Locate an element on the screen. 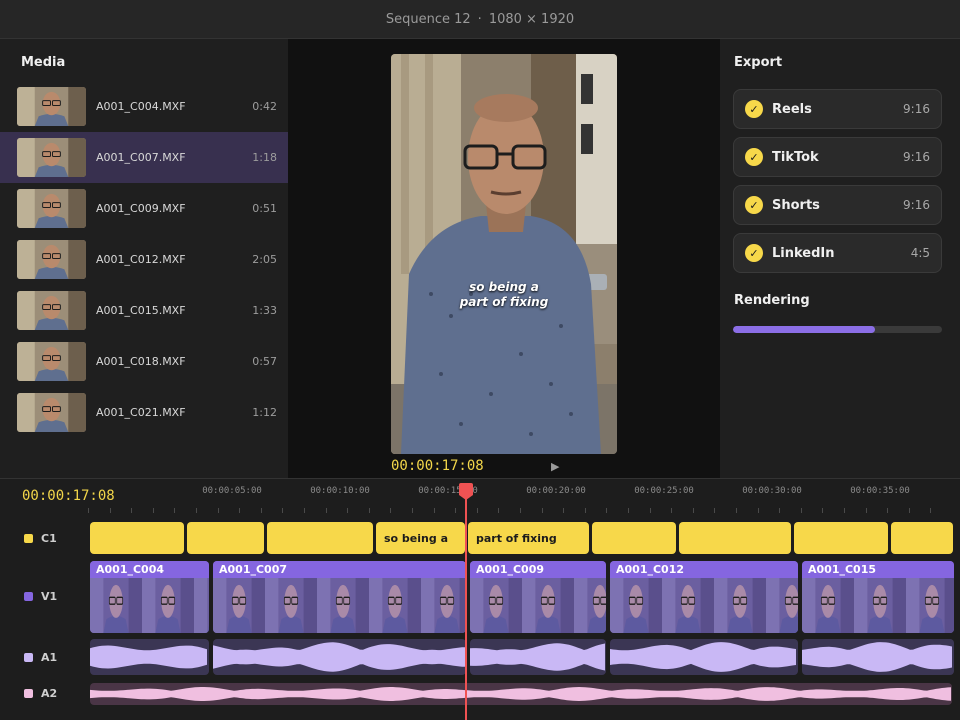  track-label-v1: V1 is located at coordinates (40, 596).